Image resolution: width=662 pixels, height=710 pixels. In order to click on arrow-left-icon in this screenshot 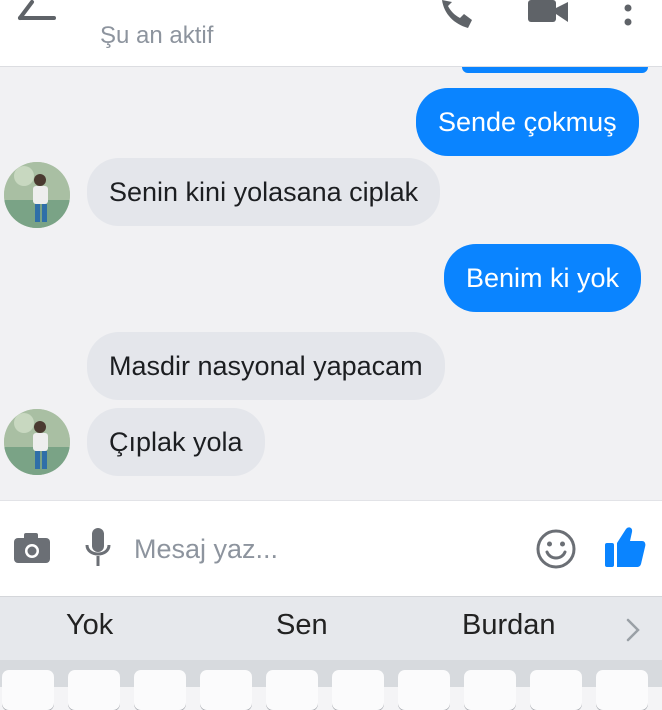, I will do `click(39, 15)`.